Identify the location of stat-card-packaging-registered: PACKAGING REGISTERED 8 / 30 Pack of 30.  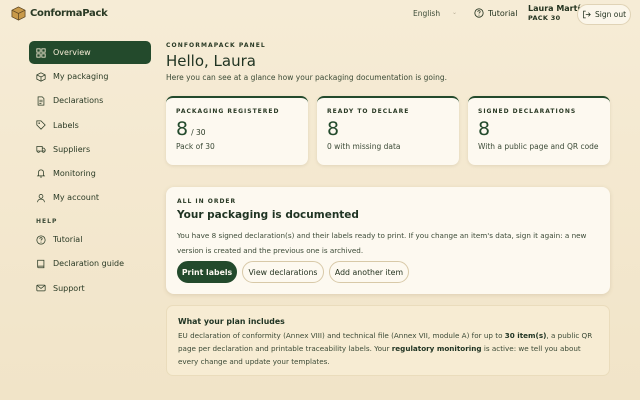
(237, 130).